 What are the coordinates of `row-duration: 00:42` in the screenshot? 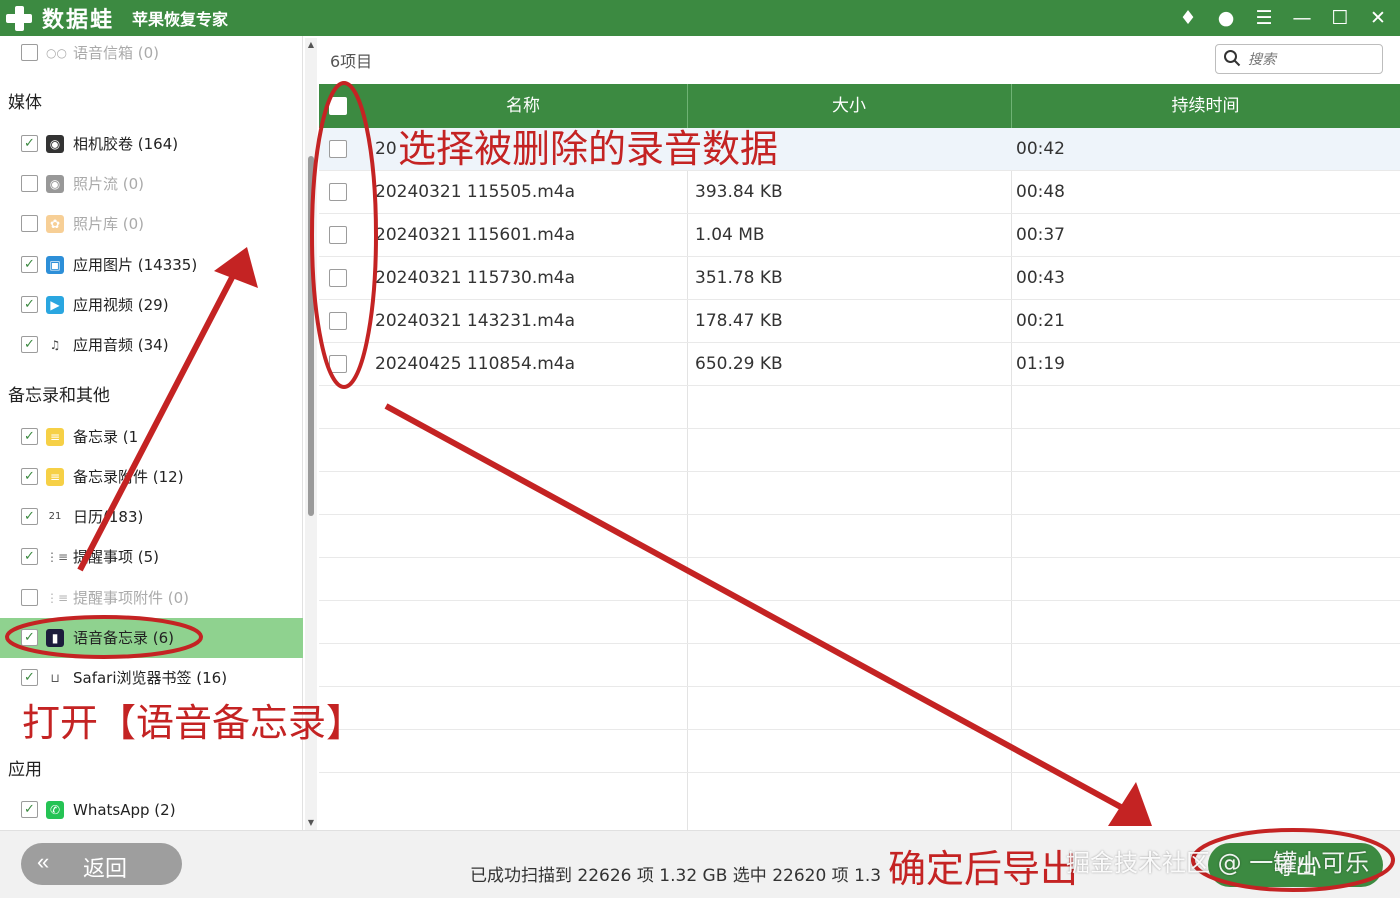 It's located at (1040, 149).